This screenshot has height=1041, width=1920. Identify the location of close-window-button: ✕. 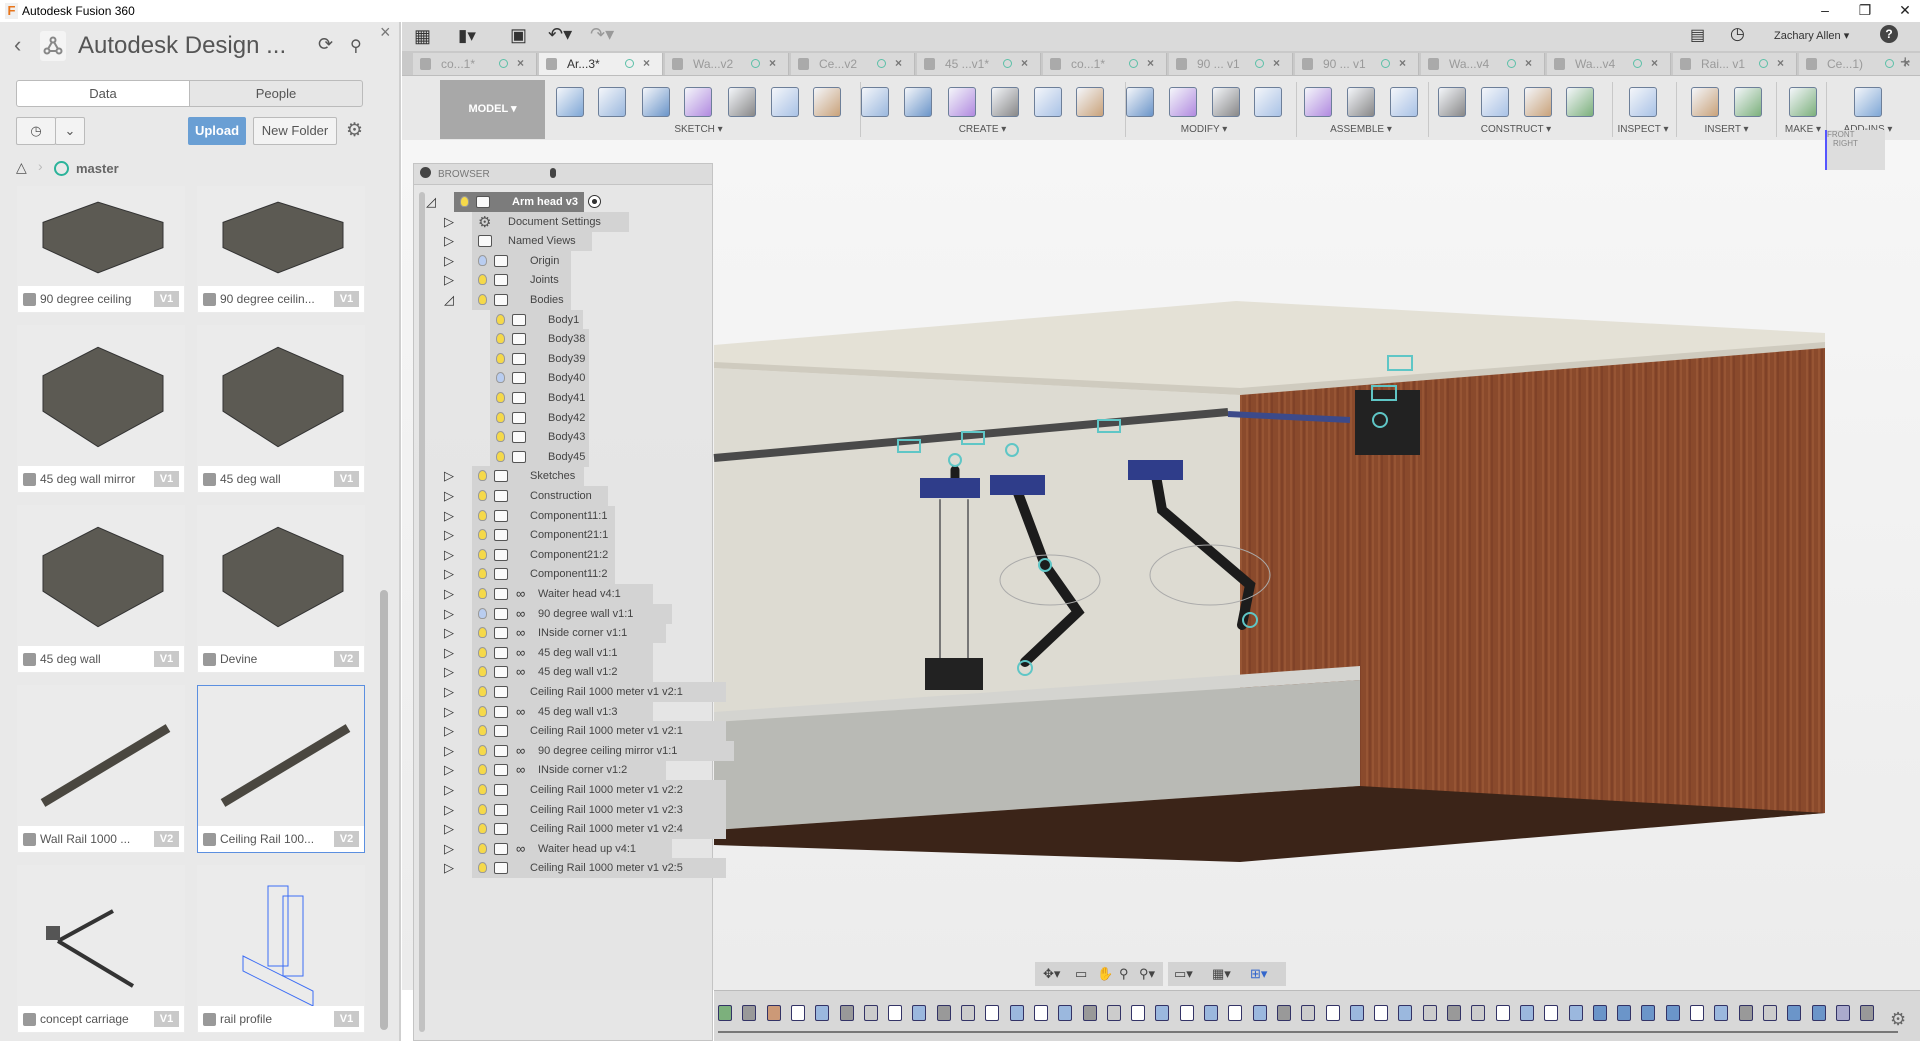
(1905, 10).